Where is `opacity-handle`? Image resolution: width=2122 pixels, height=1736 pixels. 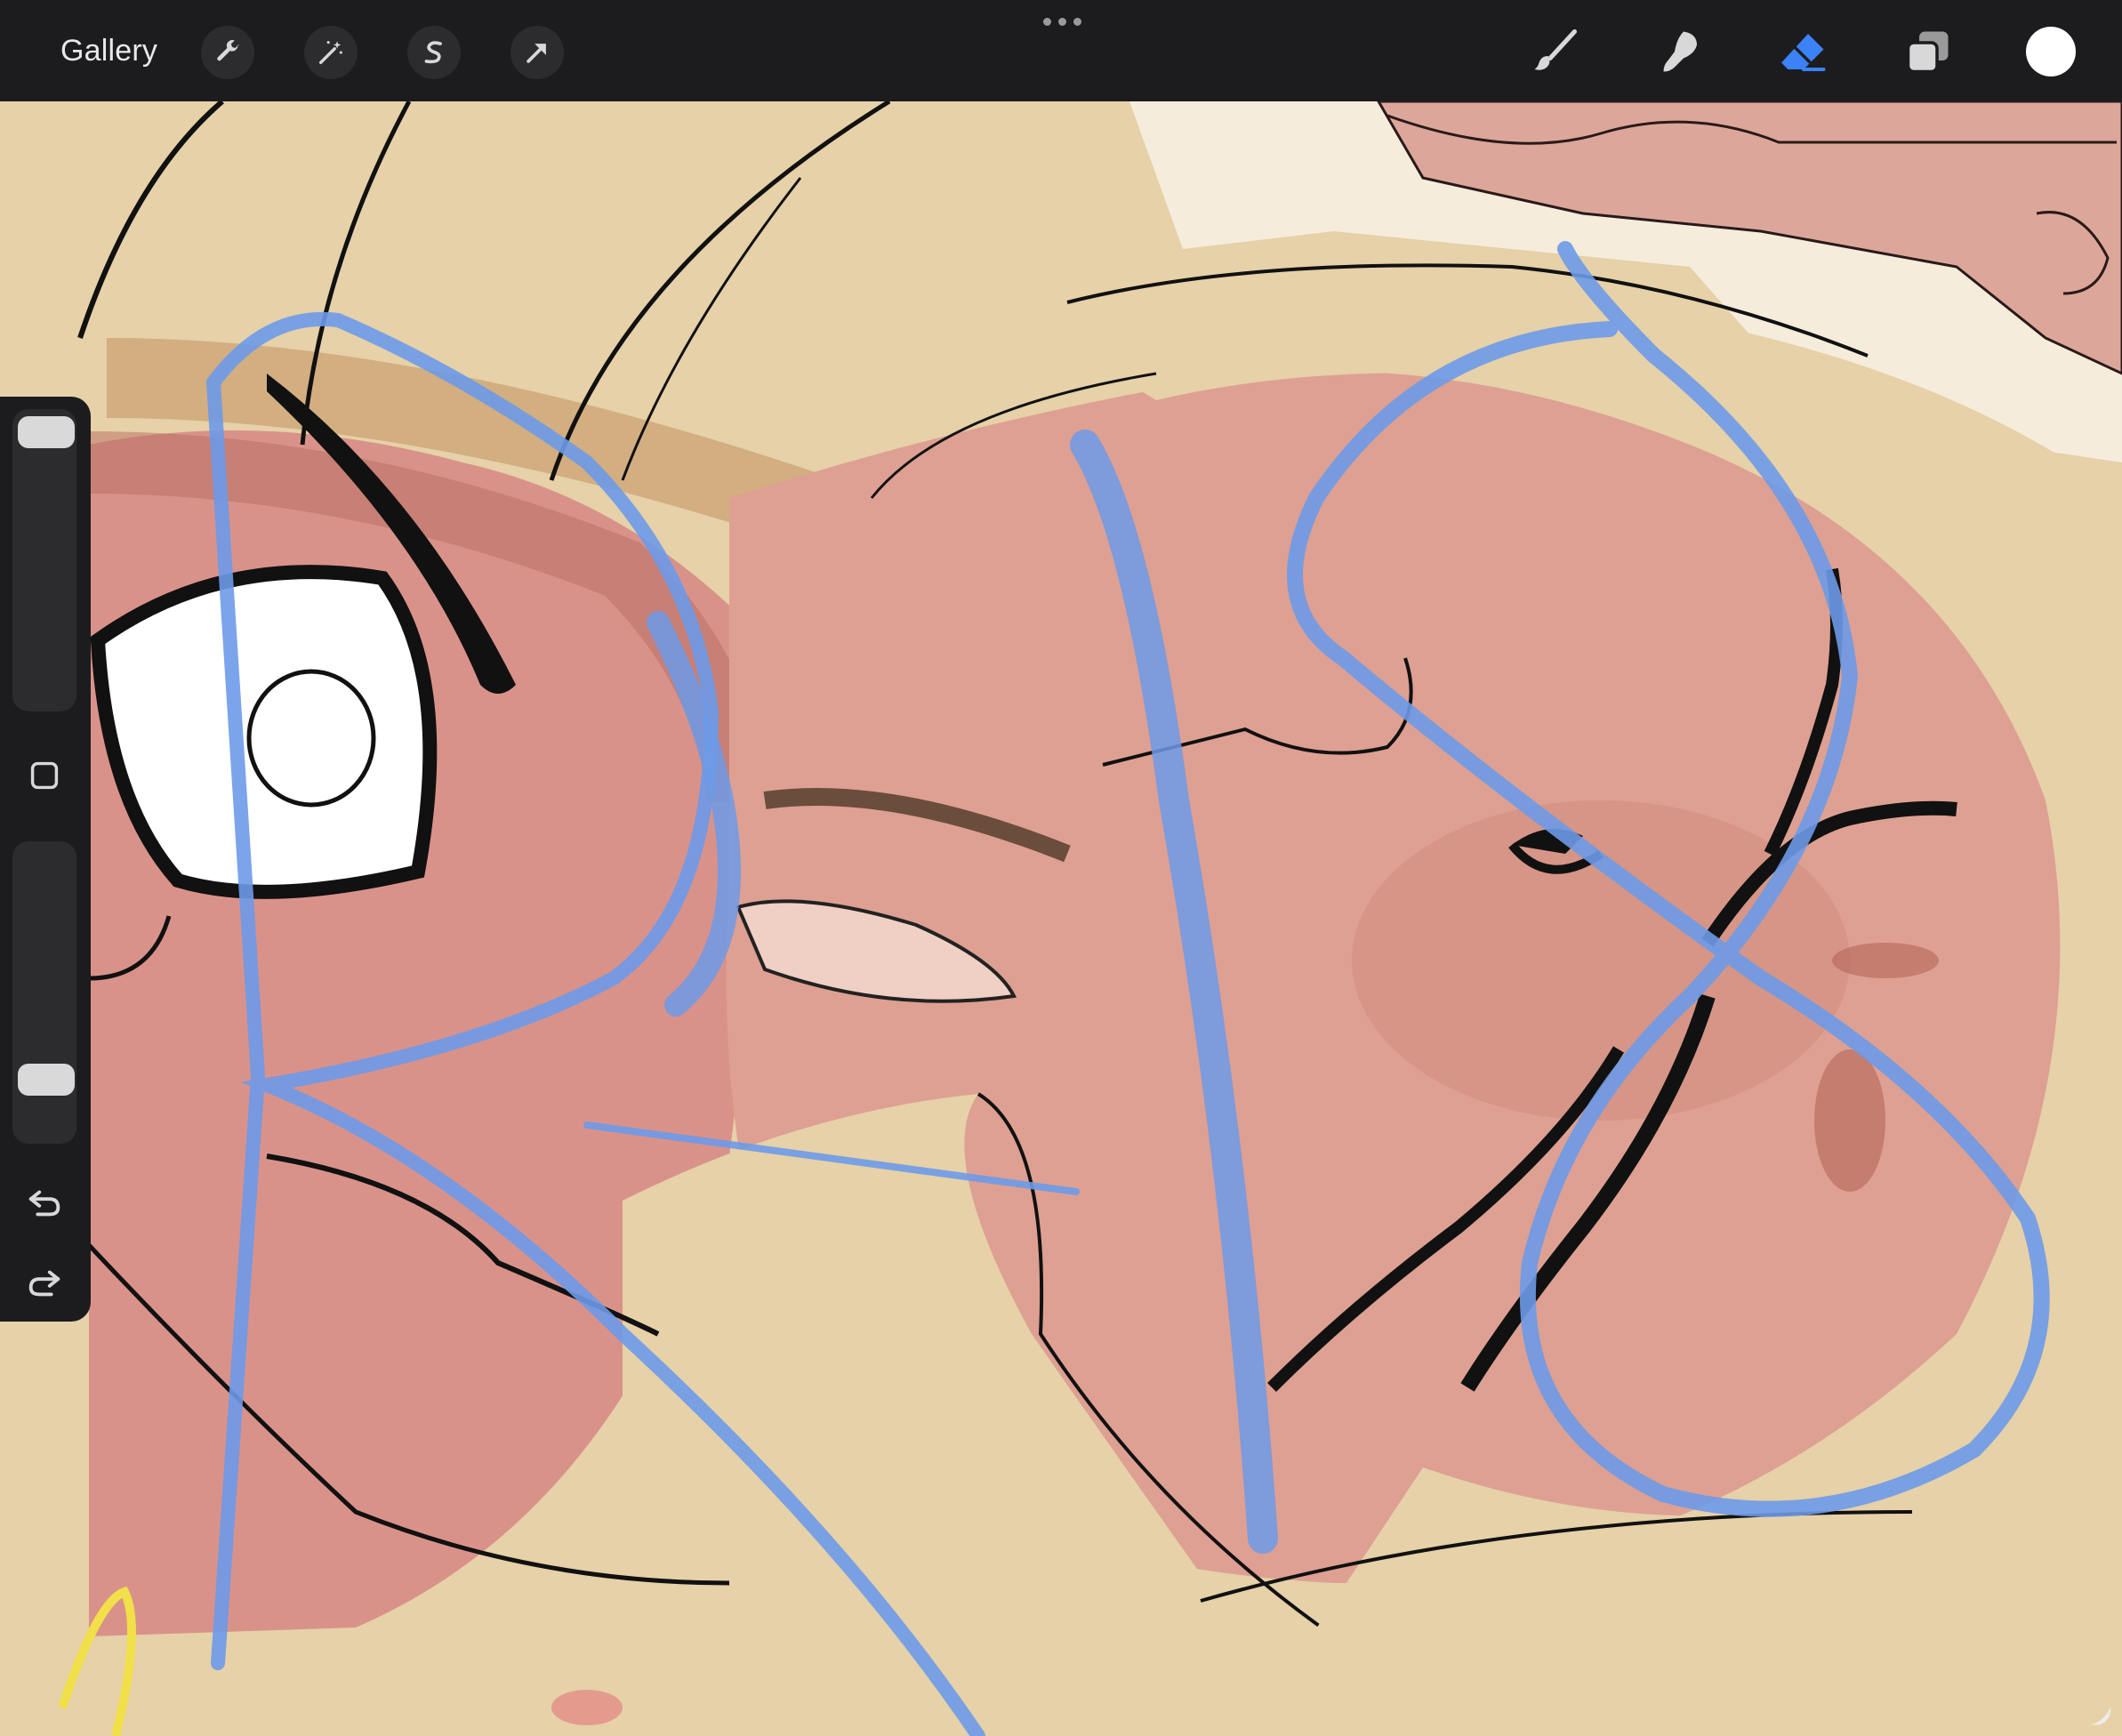 opacity-handle is located at coordinates (46, 1080).